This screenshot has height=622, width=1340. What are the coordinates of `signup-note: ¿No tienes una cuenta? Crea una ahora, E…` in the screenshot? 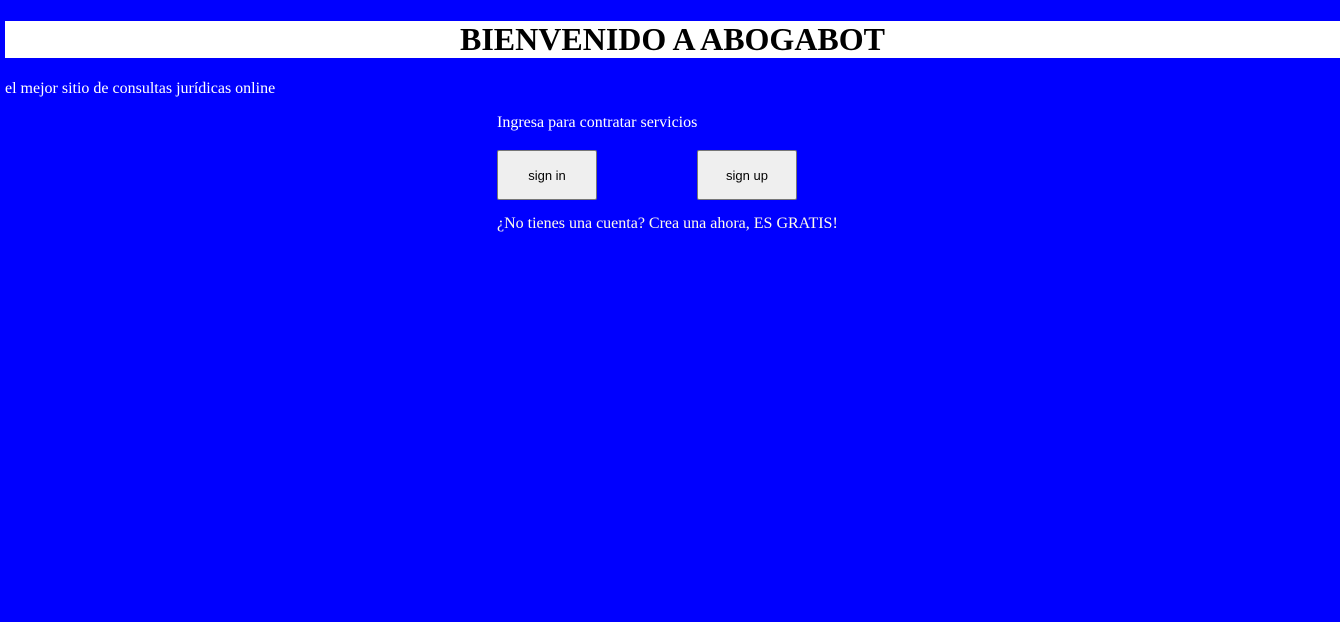 It's located at (667, 223).